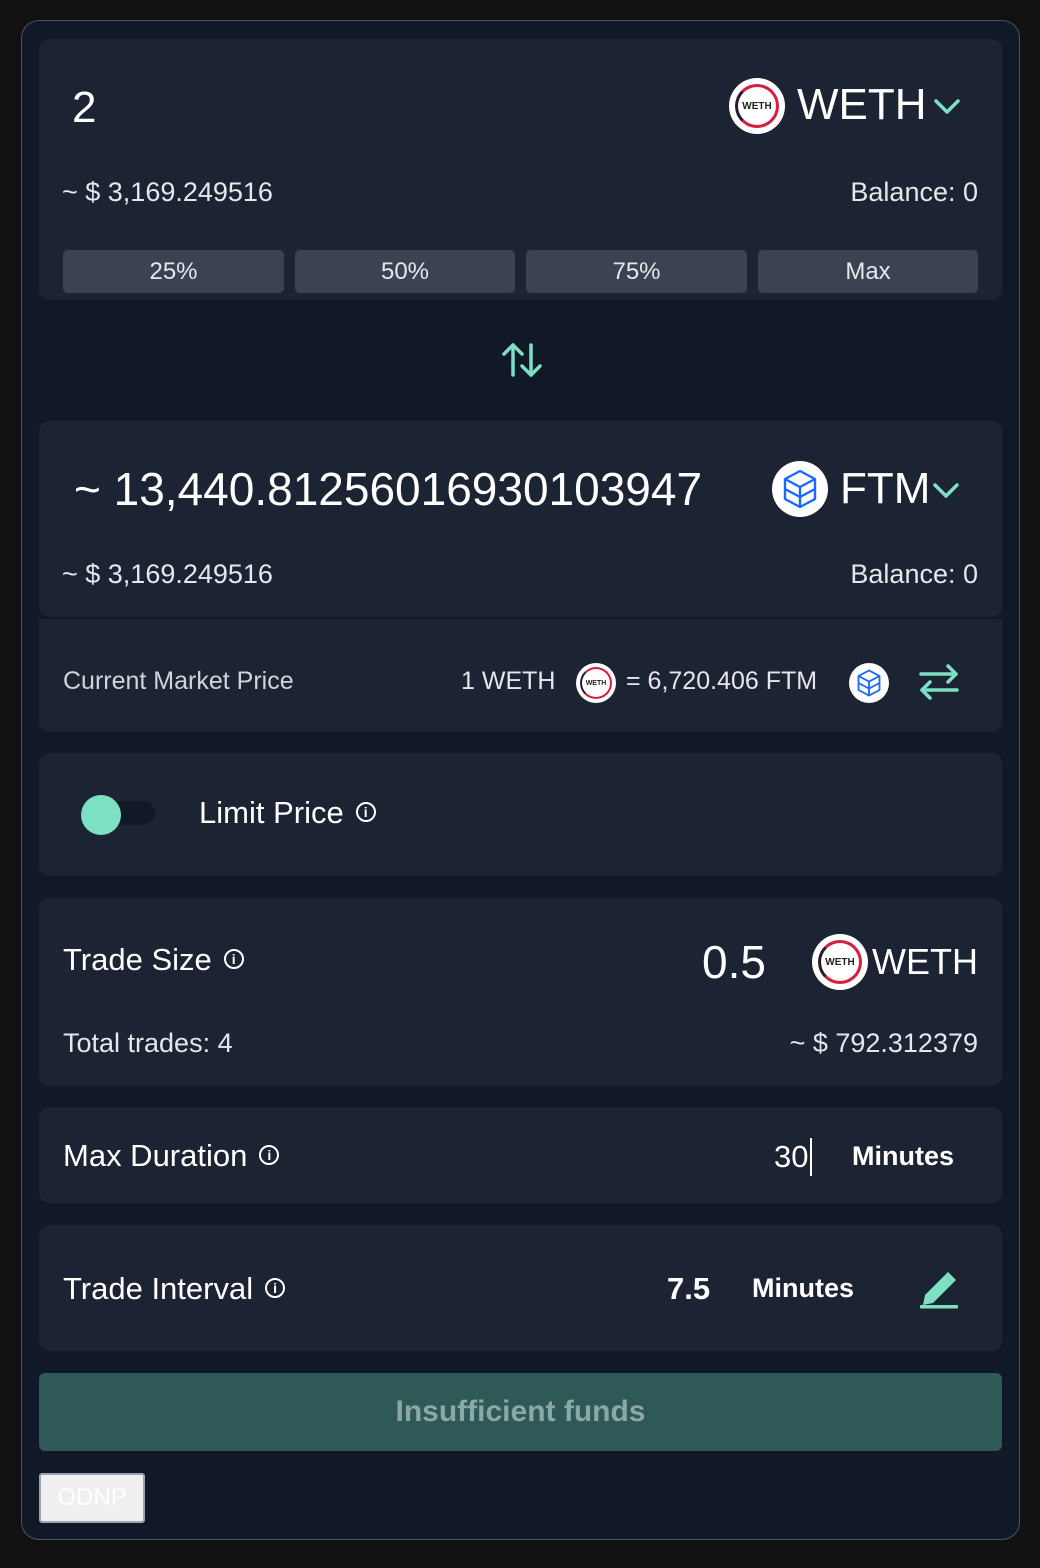 The width and height of the screenshot is (1040, 1568). I want to click on from-balance: Balance: 0, so click(914, 192).